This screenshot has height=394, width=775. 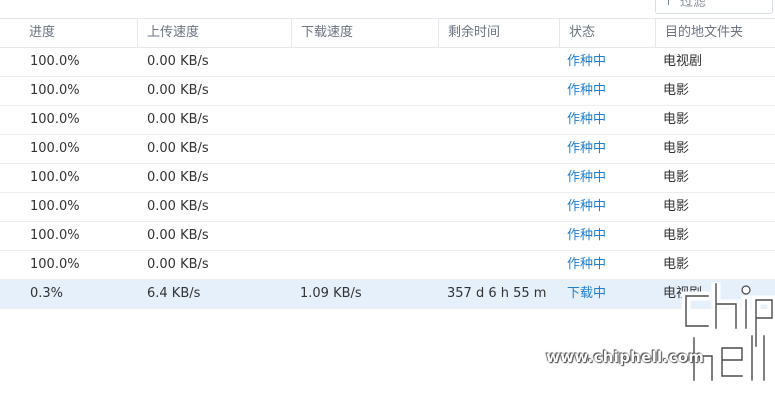 What do you see at coordinates (364, 33) in the screenshot?
I see `column-header-download-speed: 下载速度` at bounding box center [364, 33].